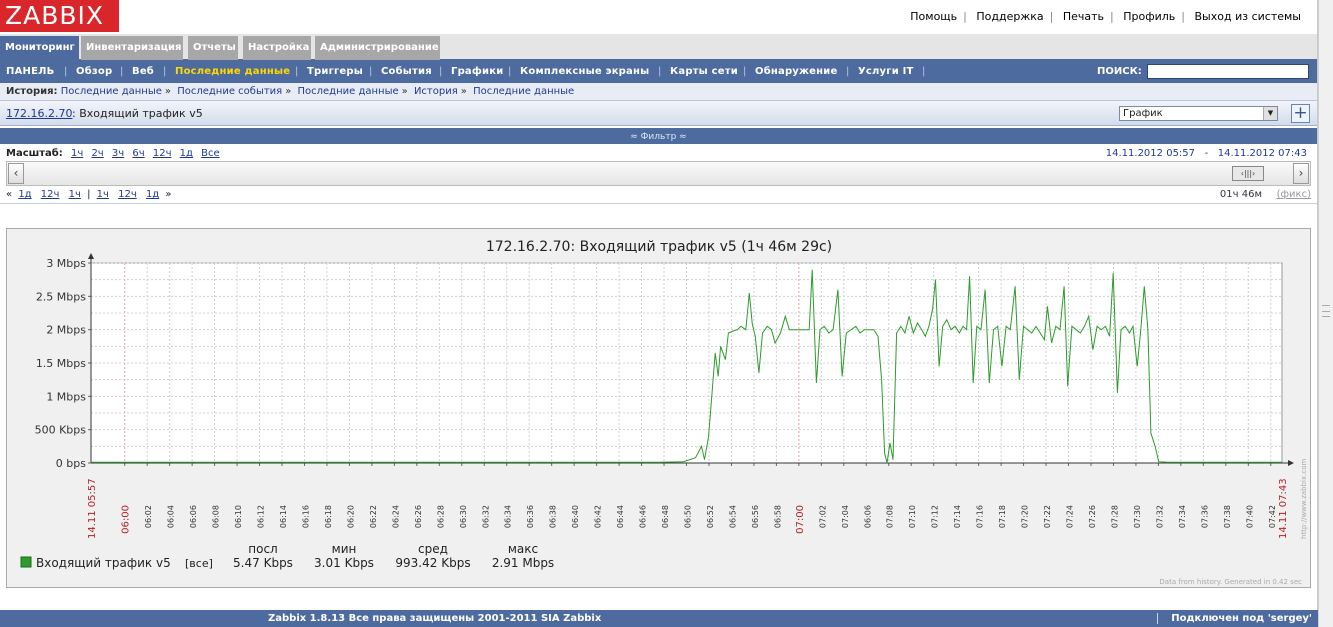 This screenshot has height=627, width=1333. Describe the element at coordinates (1228, 71) in the screenshot. I see `search-input` at that location.